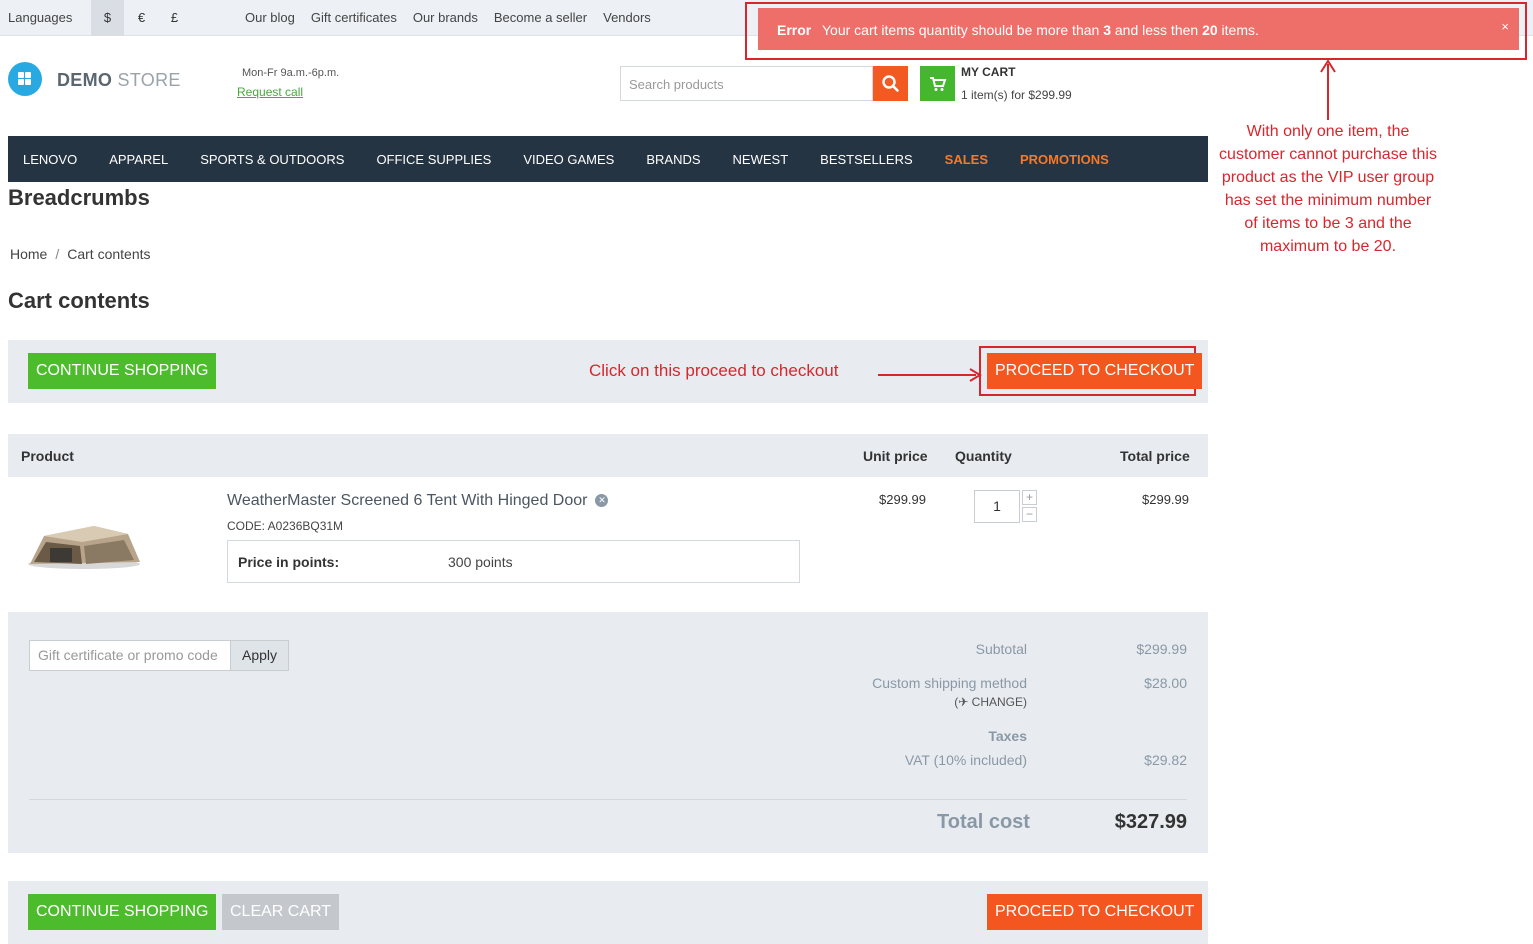  I want to click on search-icon, so click(890, 83).